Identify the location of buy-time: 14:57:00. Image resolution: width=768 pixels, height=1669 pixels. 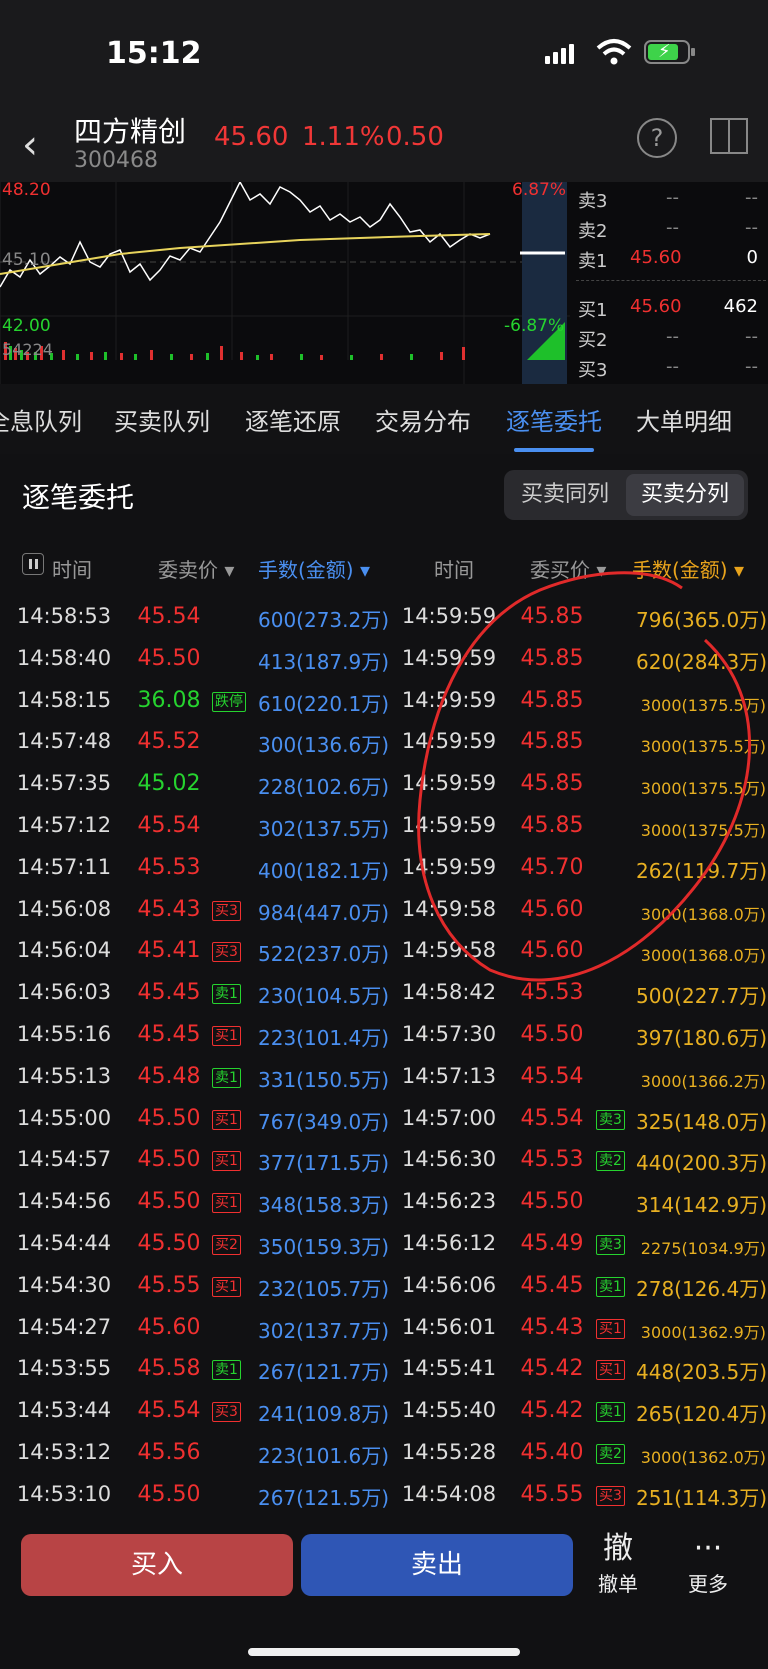
(449, 1117).